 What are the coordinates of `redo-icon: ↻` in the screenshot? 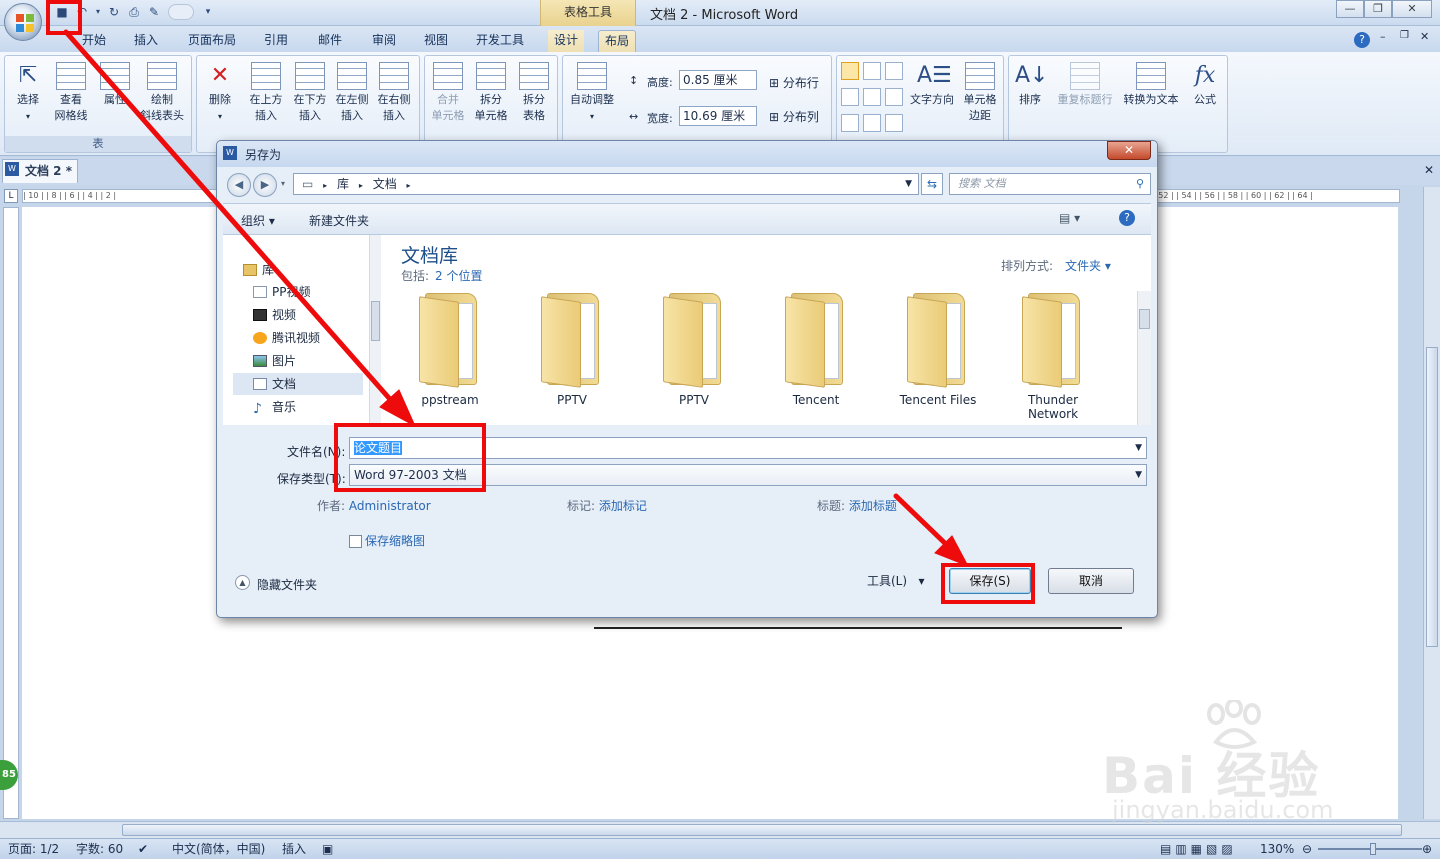 It's located at (114, 12).